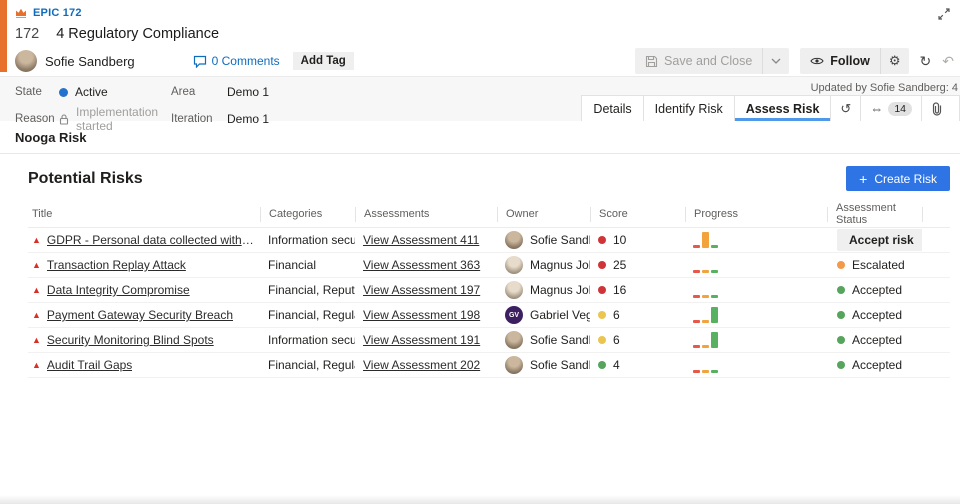 This screenshot has height=504, width=960. What do you see at coordinates (560, 265) in the screenshot?
I see `owner-name: Magnus Johansson` at bounding box center [560, 265].